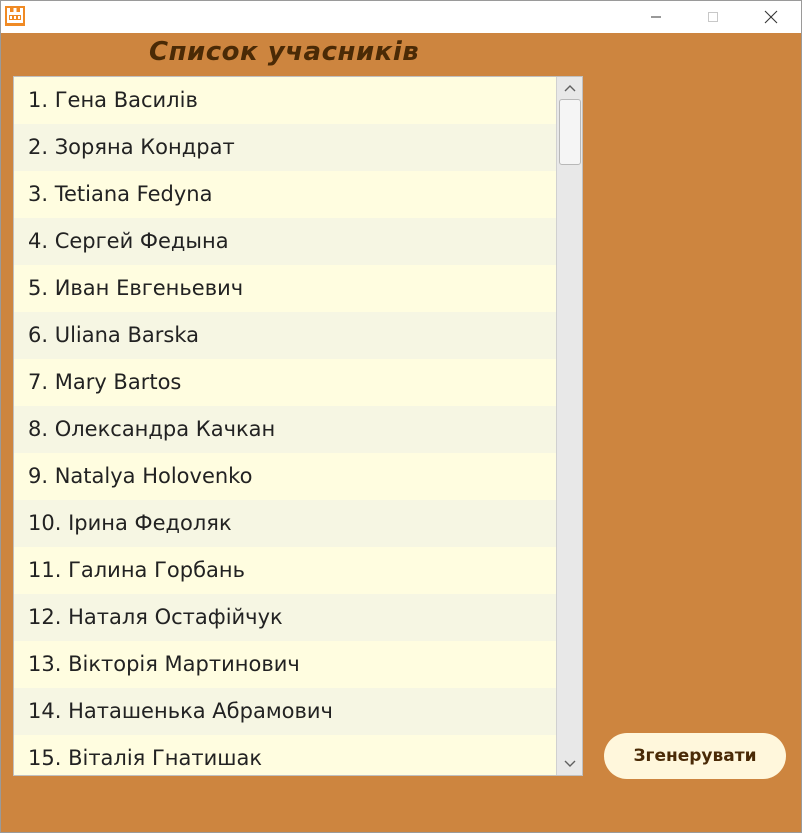 The height and width of the screenshot is (833, 802). I want to click on list-item: 6. Uliana Barska, so click(285, 335).